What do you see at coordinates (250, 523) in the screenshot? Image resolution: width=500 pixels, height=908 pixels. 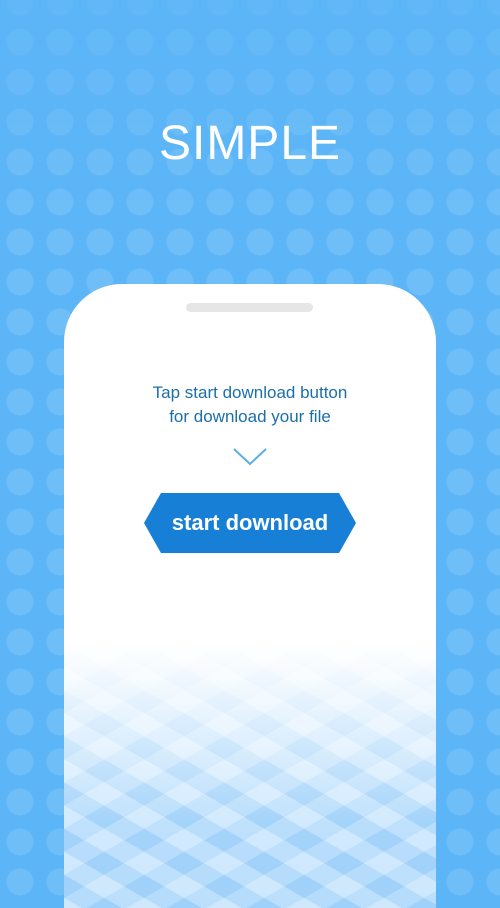 I see `start-download-button: start download` at bounding box center [250, 523].